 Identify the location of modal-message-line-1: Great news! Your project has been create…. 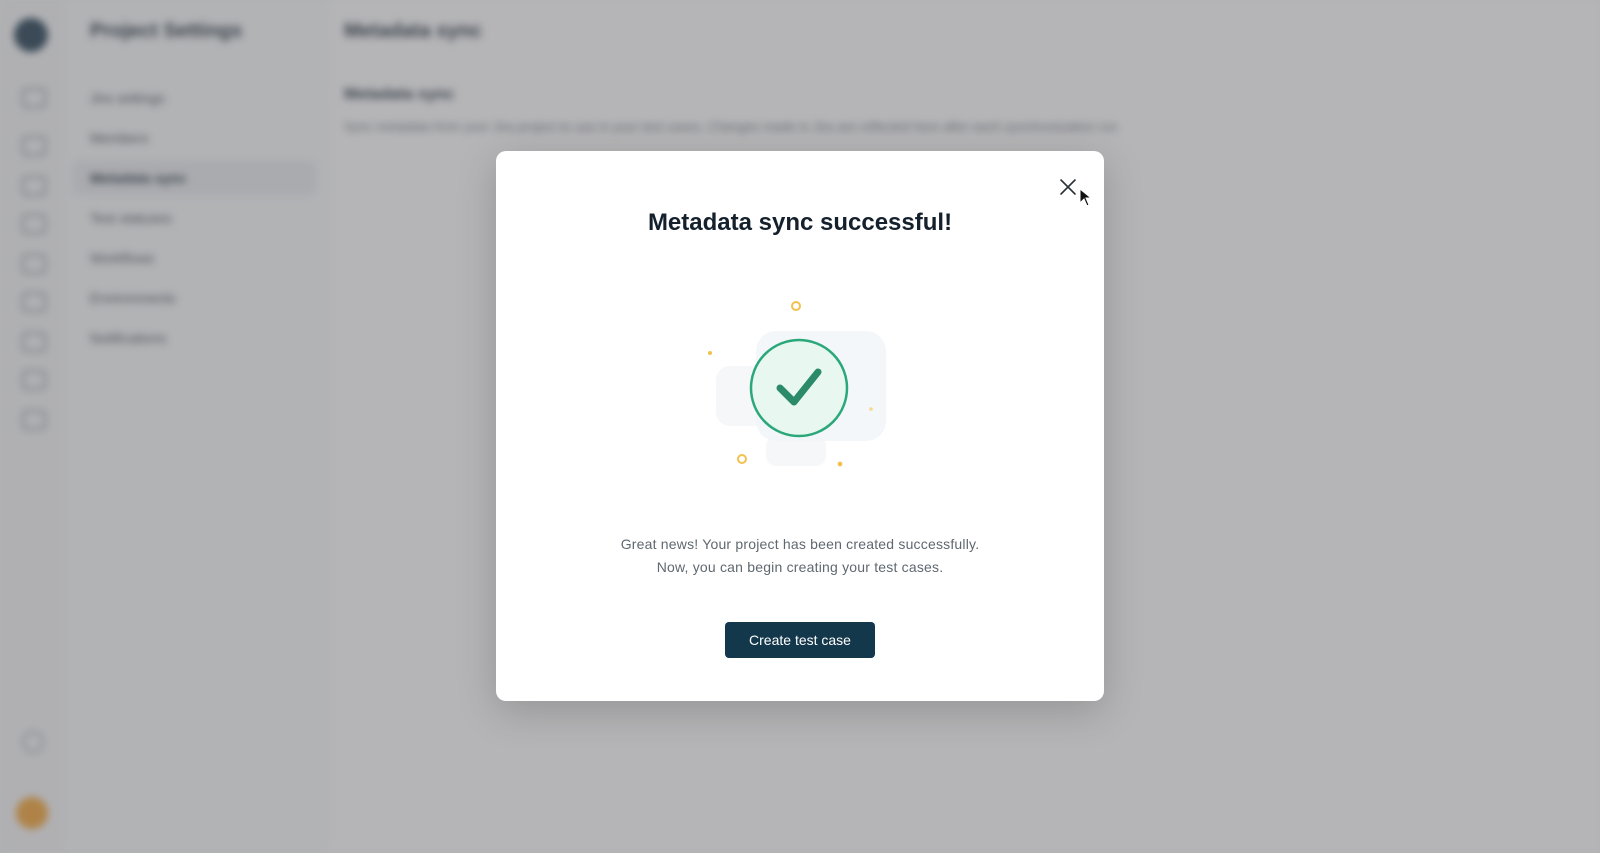
(800, 544).